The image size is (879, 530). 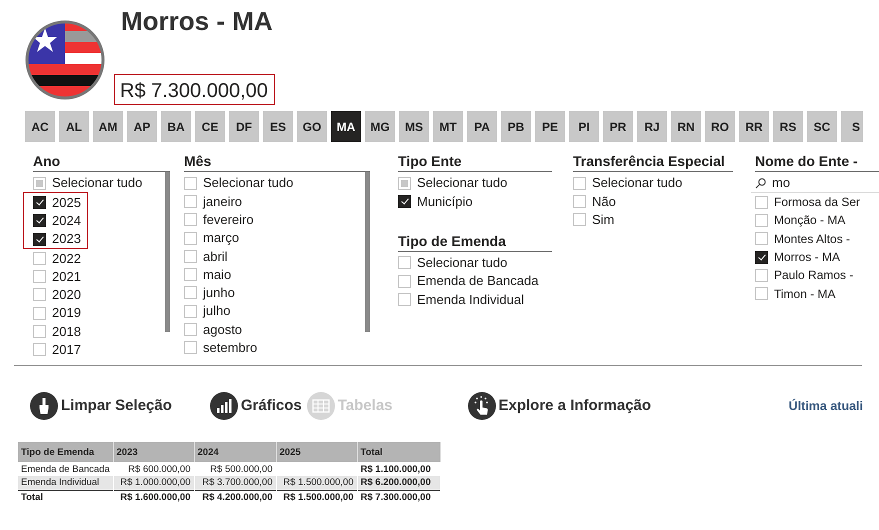 What do you see at coordinates (222, 330) in the screenshot?
I see `item-label: agosto` at bounding box center [222, 330].